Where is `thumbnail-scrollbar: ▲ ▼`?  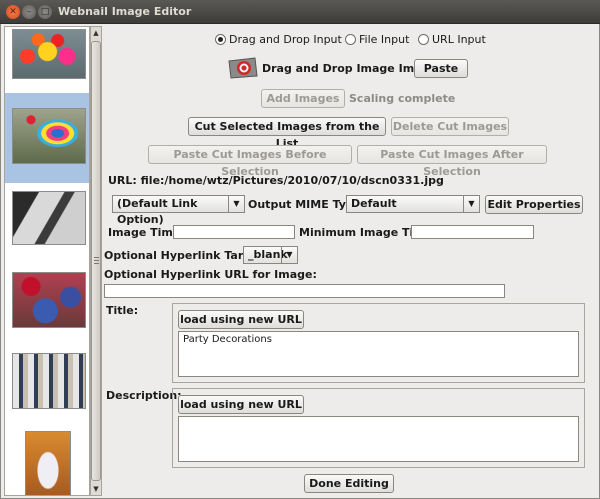 thumbnail-scrollbar: ▲ ▼ is located at coordinates (96, 261).